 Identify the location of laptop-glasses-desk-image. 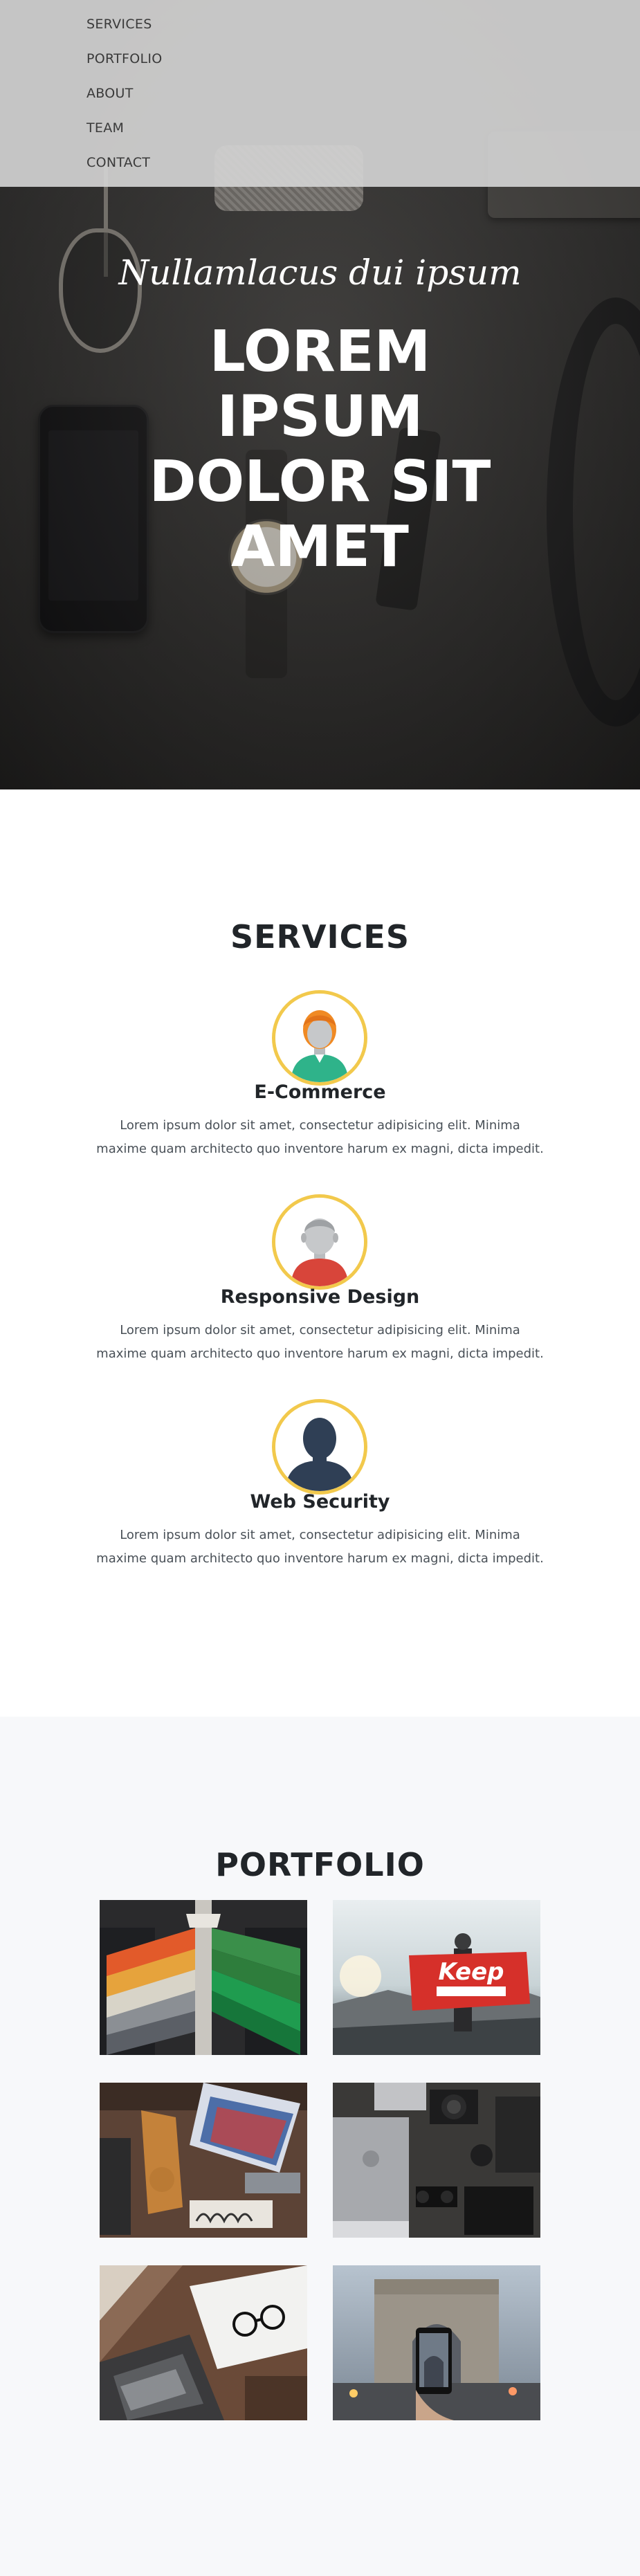
(203, 2342).